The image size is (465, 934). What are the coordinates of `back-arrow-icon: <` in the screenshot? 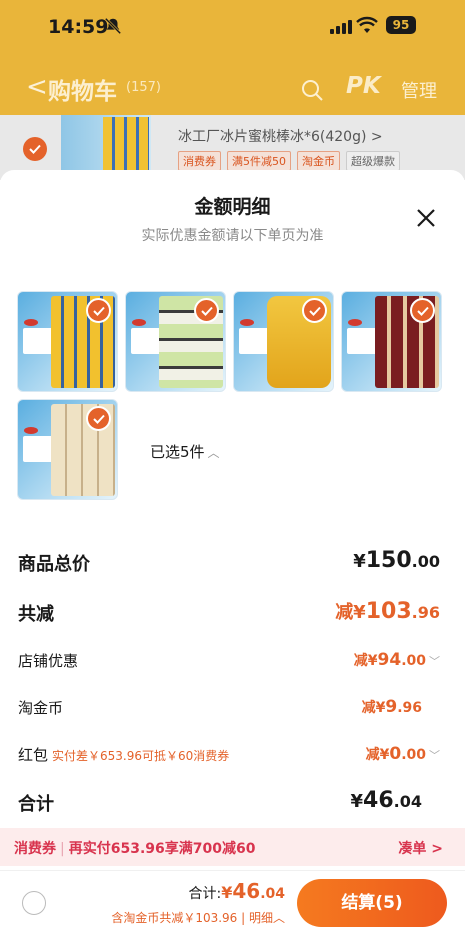 It's located at (37, 87).